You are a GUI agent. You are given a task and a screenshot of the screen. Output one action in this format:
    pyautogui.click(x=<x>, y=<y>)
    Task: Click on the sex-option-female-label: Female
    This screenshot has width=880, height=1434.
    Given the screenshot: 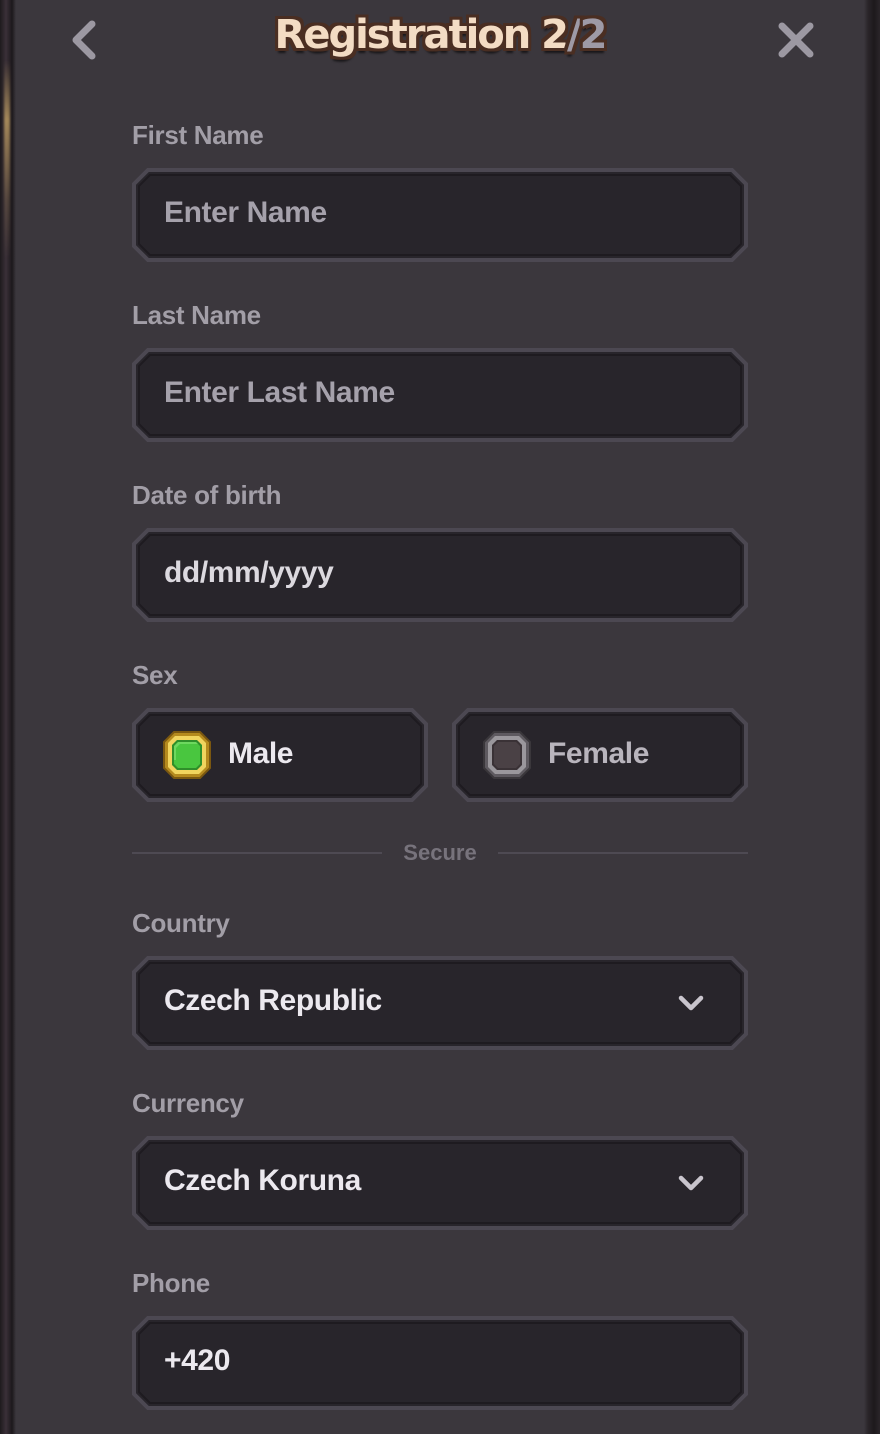 What is the action you would take?
    pyautogui.click(x=598, y=753)
    